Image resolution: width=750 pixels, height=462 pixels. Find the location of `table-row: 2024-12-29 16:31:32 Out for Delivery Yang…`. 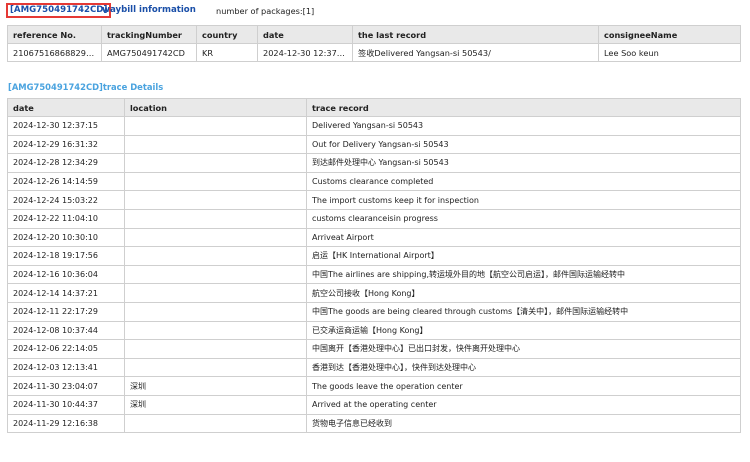

table-row: 2024-12-29 16:31:32 Out for Delivery Yang… is located at coordinates (374, 144).